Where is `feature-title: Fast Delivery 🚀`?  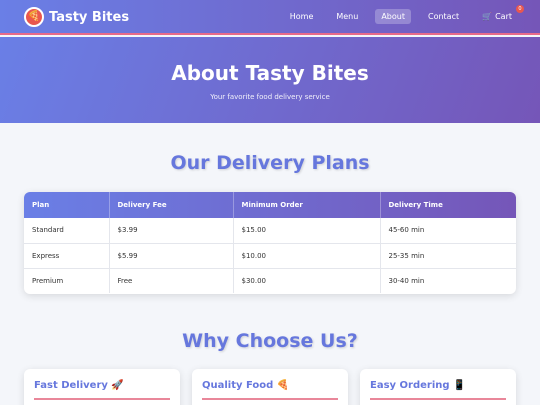
feature-title: Fast Delivery 🚀 is located at coordinates (79, 385).